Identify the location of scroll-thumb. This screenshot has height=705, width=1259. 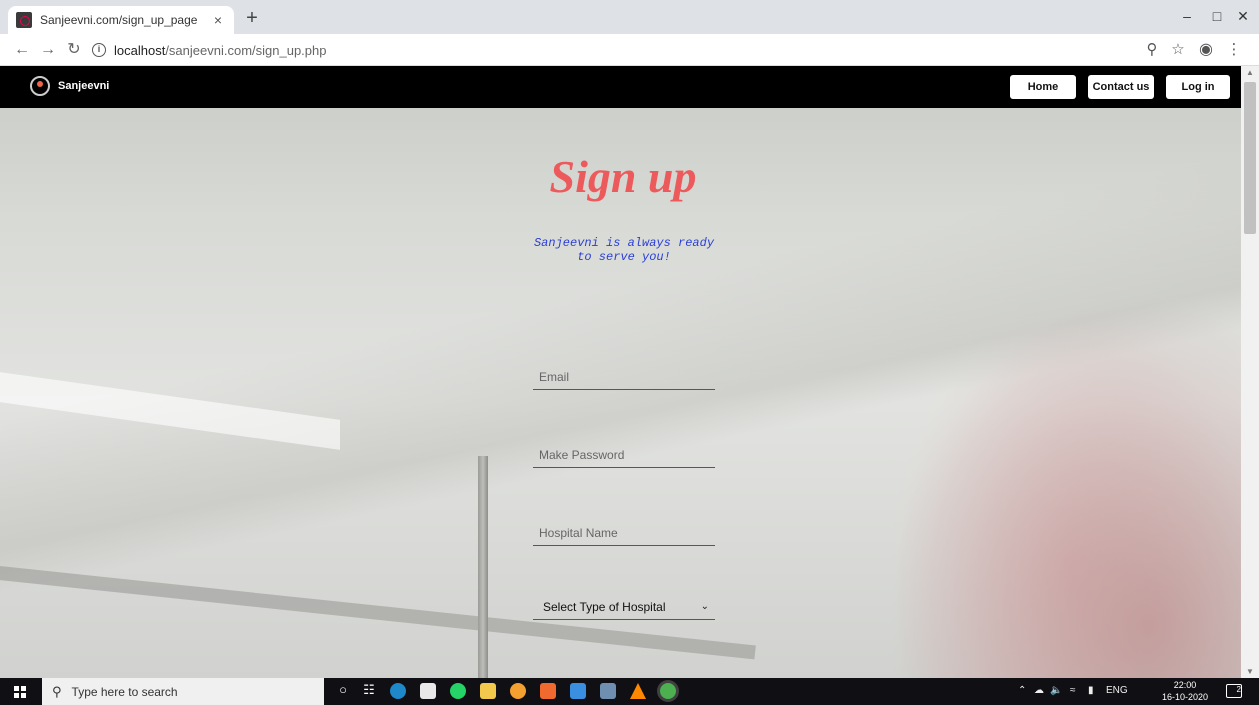
(1250, 158).